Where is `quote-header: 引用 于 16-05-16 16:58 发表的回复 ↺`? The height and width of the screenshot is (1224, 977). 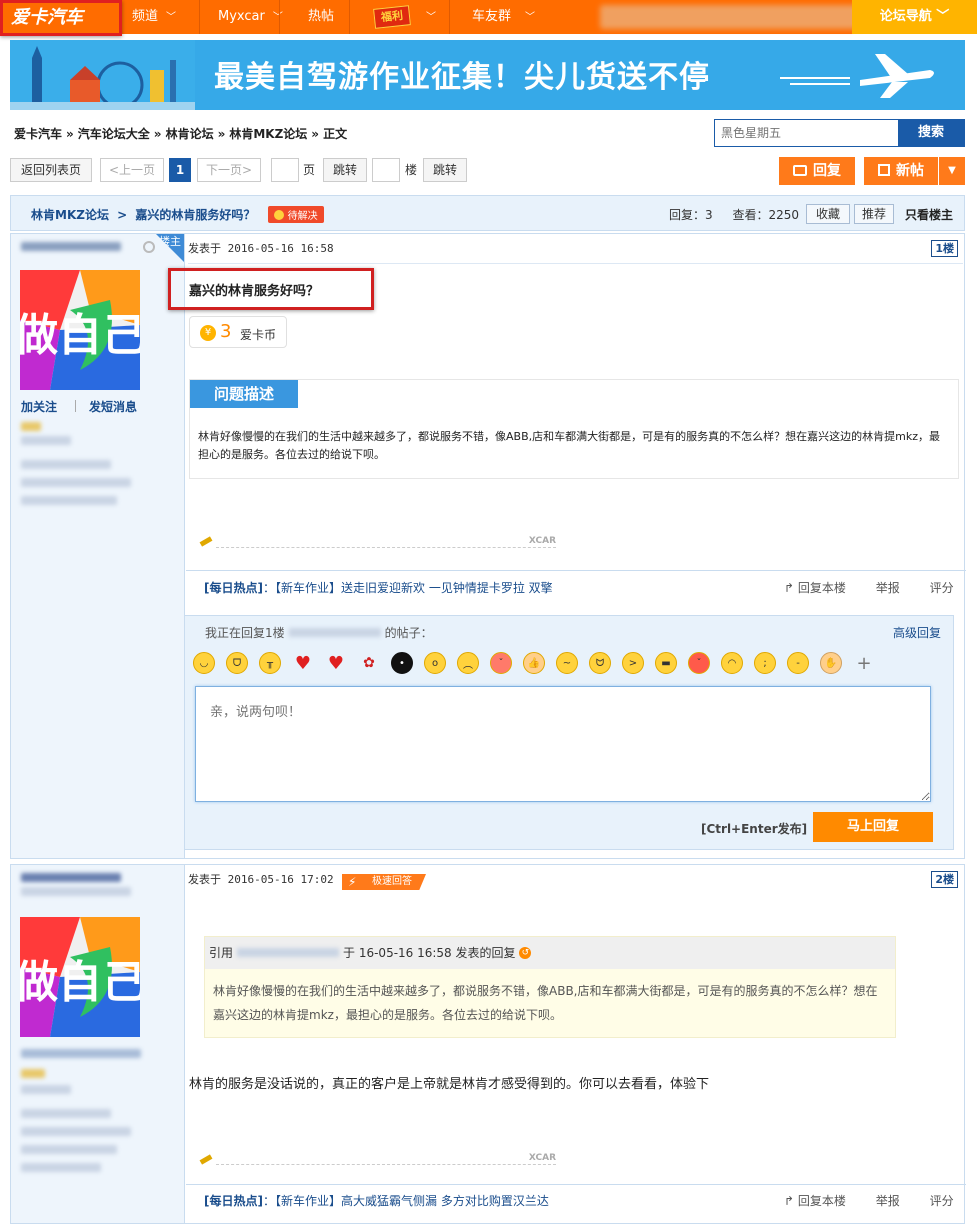 quote-header: 引用 于 16-05-16 16:58 发表的回复 ↺ is located at coordinates (550, 953).